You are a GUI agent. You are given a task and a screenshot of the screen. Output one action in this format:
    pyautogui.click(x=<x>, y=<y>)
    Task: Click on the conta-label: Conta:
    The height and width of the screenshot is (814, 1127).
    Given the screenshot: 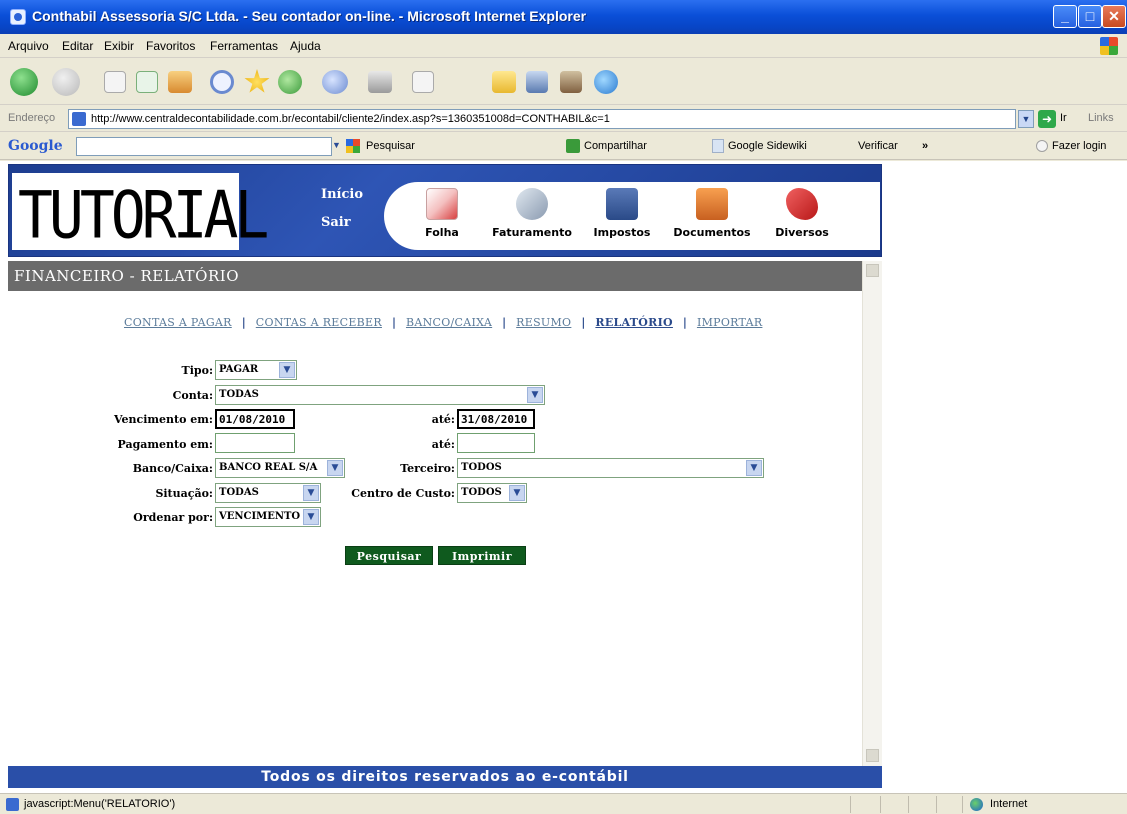 What is the action you would take?
    pyautogui.click(x=192, y=395)
    